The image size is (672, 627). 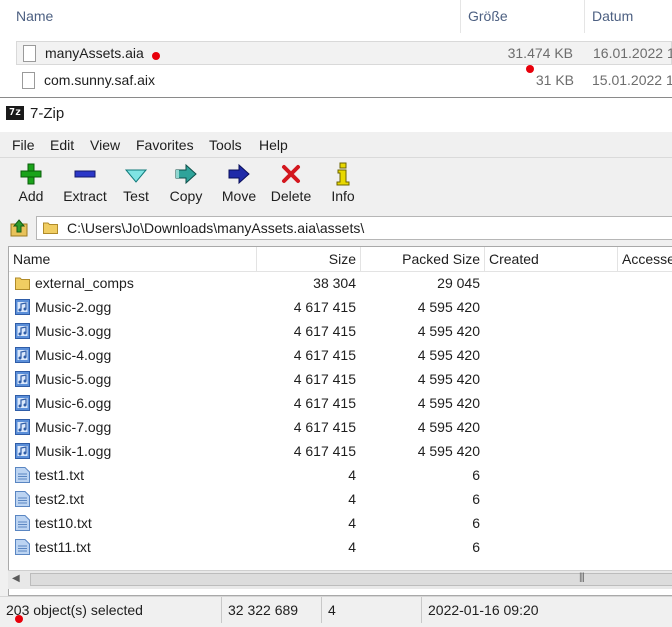 What do you see at coordinates (632, 80) in the screenshot?
I see `explorer-file-date: 15.01.2022 1` at bounding box center [632, 80].